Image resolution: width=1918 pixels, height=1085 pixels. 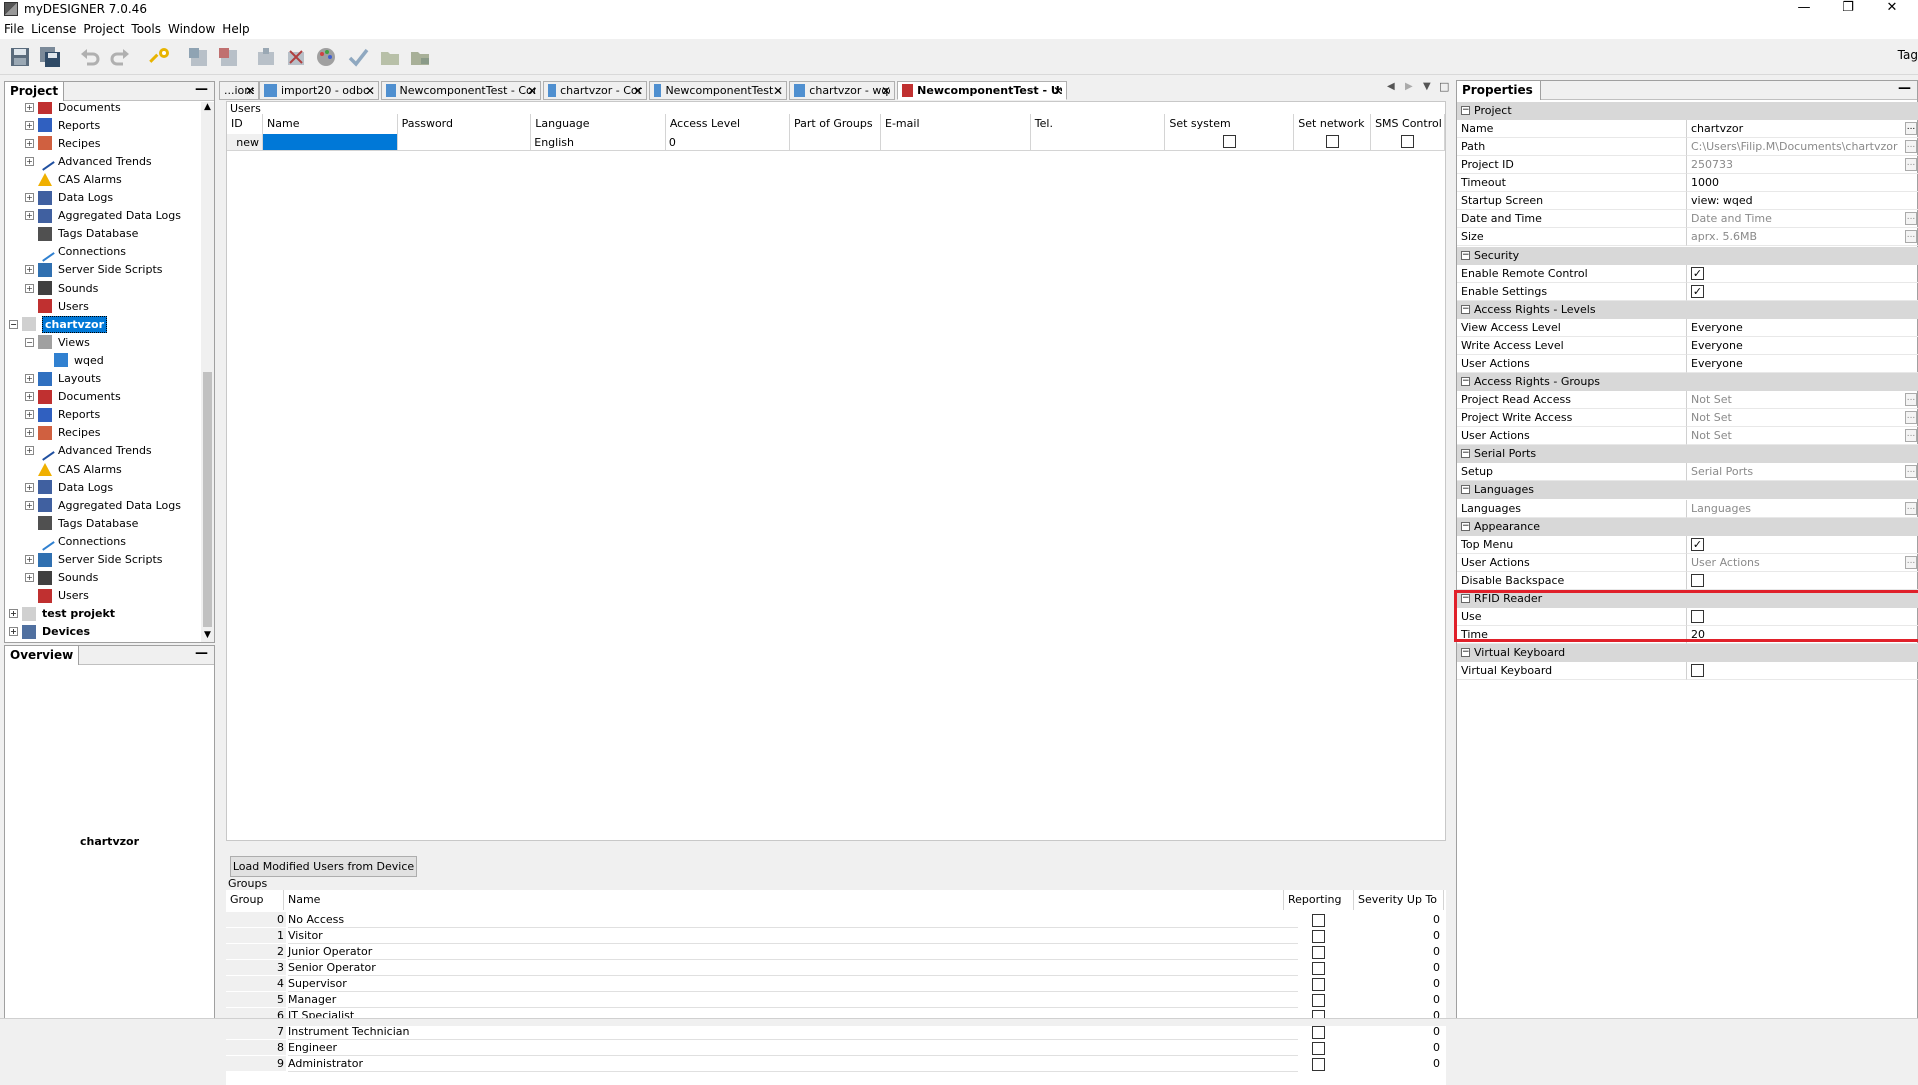 What do you see at coordinates (57, 306) in the screenshot?
I see `tree-item: Users` at bounding box center [57, 306].